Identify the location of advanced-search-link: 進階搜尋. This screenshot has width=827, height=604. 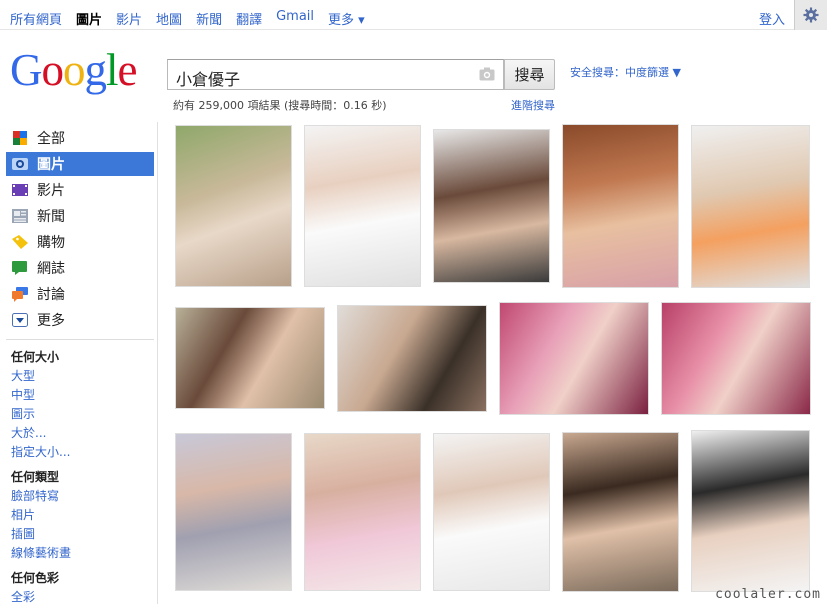
(533, 105).